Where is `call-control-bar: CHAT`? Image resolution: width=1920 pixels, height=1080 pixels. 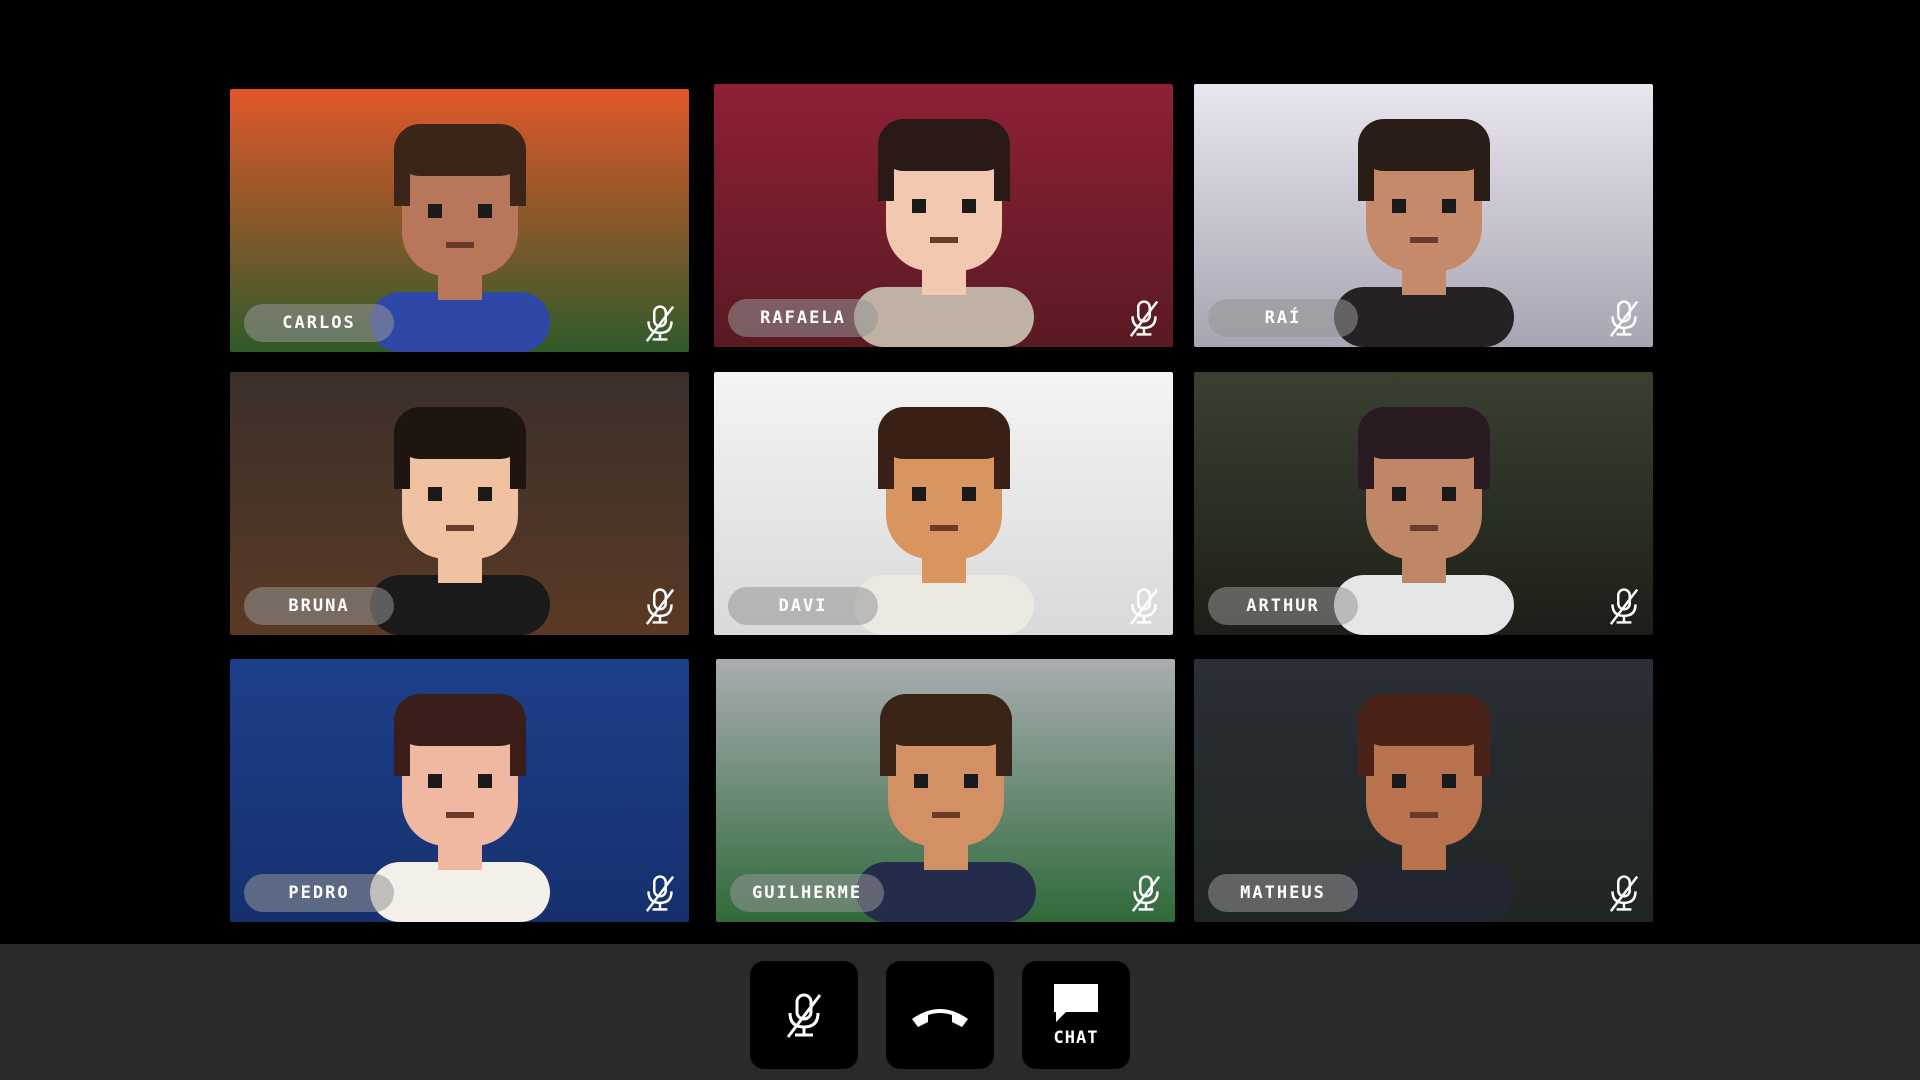
call-control-bar: CHAT is located at coordinates (960, 1012).